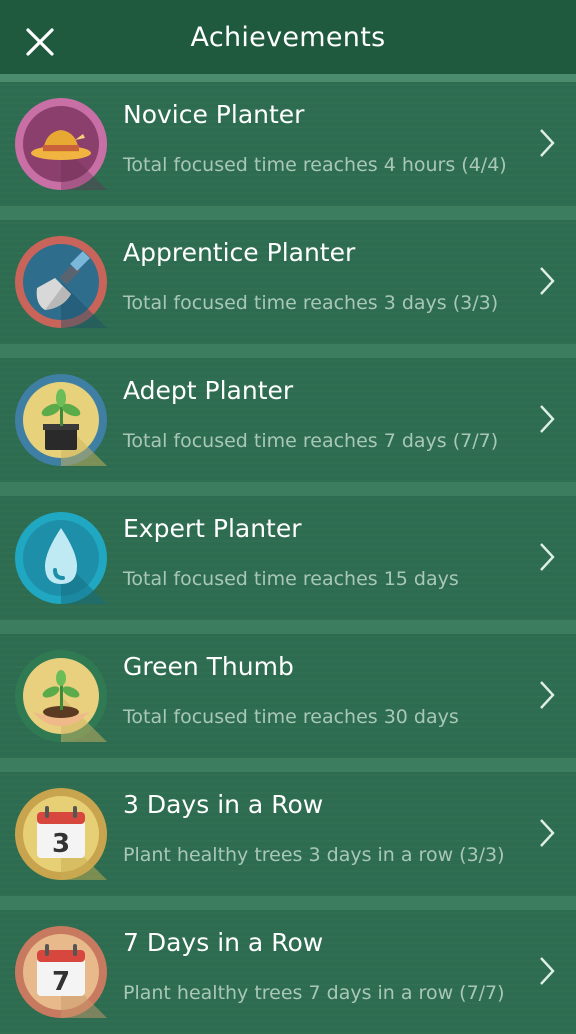 The width and height of the screenshot is (576, 1034). Describe the element at coordinates (61, 844) in the screenshot. I see `calendar-number: 3` at that location.